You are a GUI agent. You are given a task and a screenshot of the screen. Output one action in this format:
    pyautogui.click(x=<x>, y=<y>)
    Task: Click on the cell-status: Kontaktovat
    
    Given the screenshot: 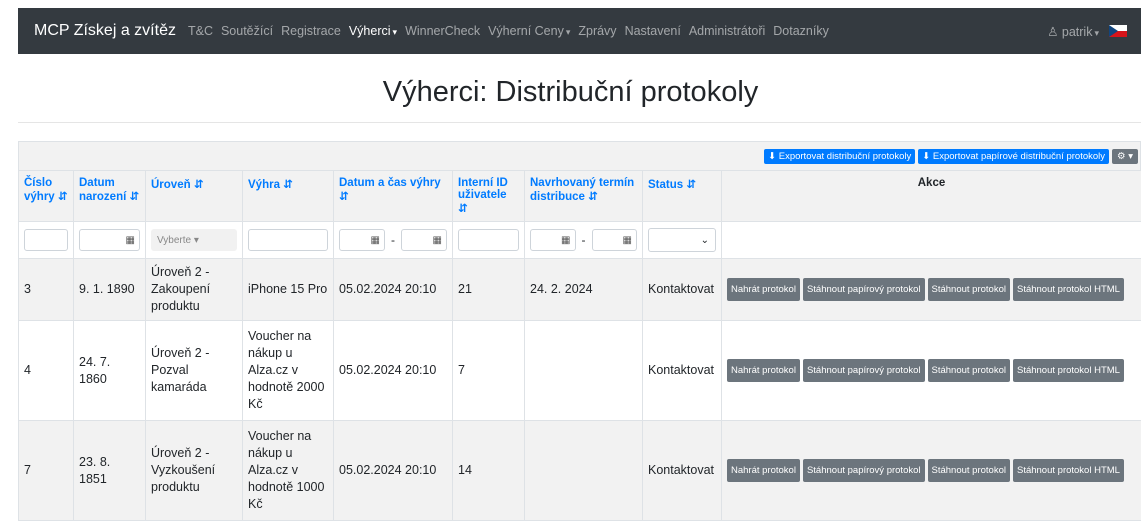 What is the action you would take?
    pyautogui.click(x=682, y=289)
    